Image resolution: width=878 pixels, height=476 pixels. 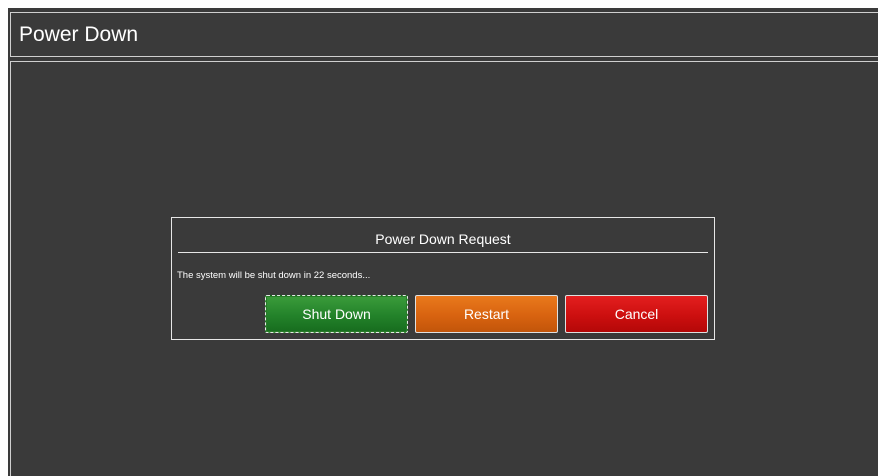 I want to click on shut-down-button: Shut Down, so click(x=336, y=314).